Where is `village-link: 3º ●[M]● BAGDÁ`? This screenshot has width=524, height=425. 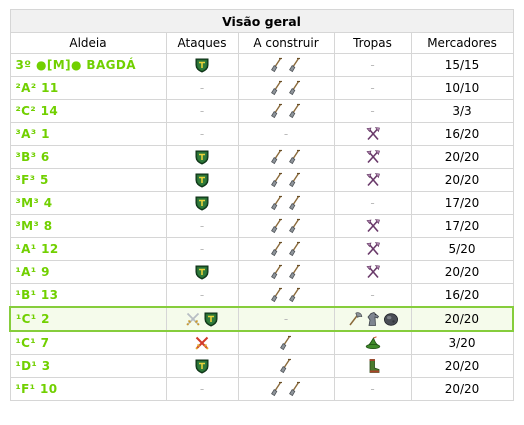
village-link: 3º ●[M]● BAGDÁ is located at coordinates (76, 65).